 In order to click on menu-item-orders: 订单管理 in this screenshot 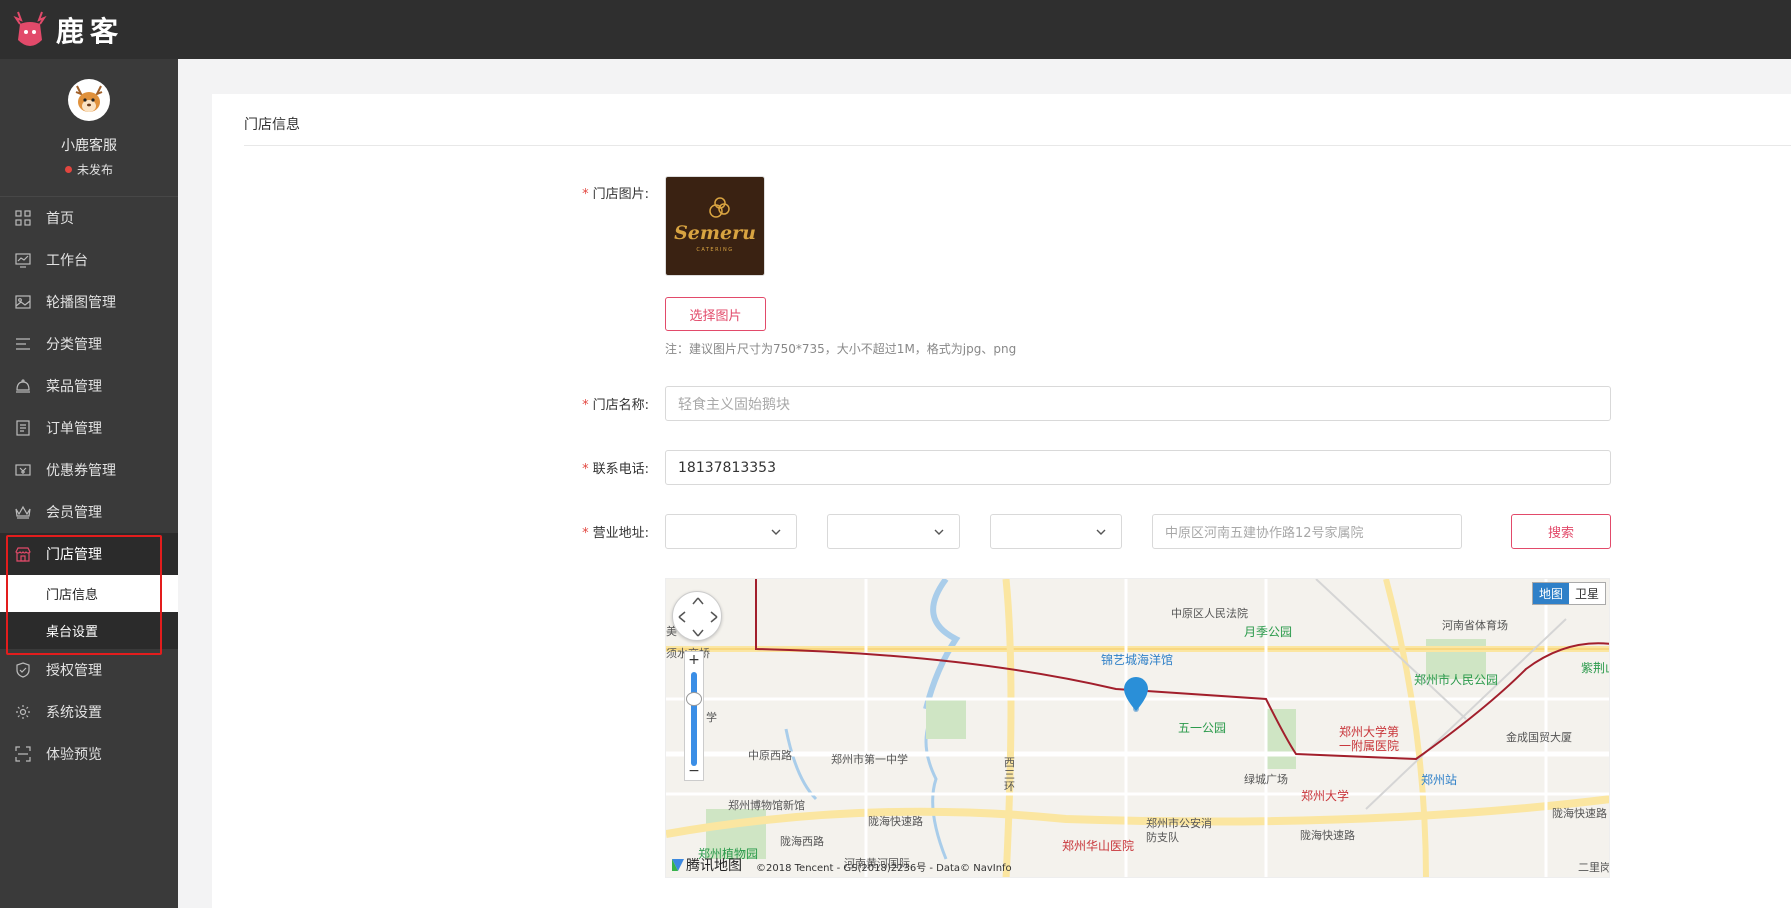, I will do `click(89, 428)`.